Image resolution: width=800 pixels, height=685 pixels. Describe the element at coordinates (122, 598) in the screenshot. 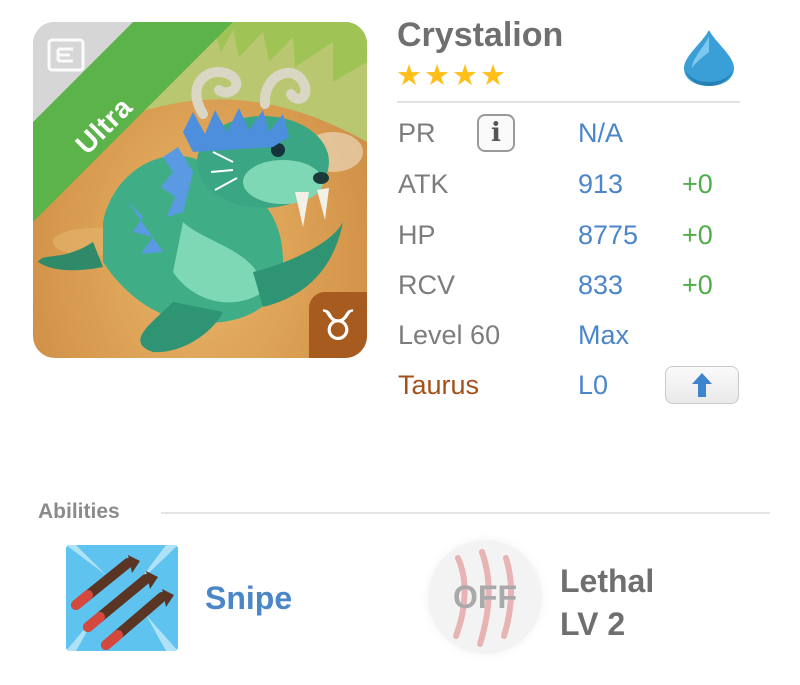

I see `snipe-ability-icon` at that location.